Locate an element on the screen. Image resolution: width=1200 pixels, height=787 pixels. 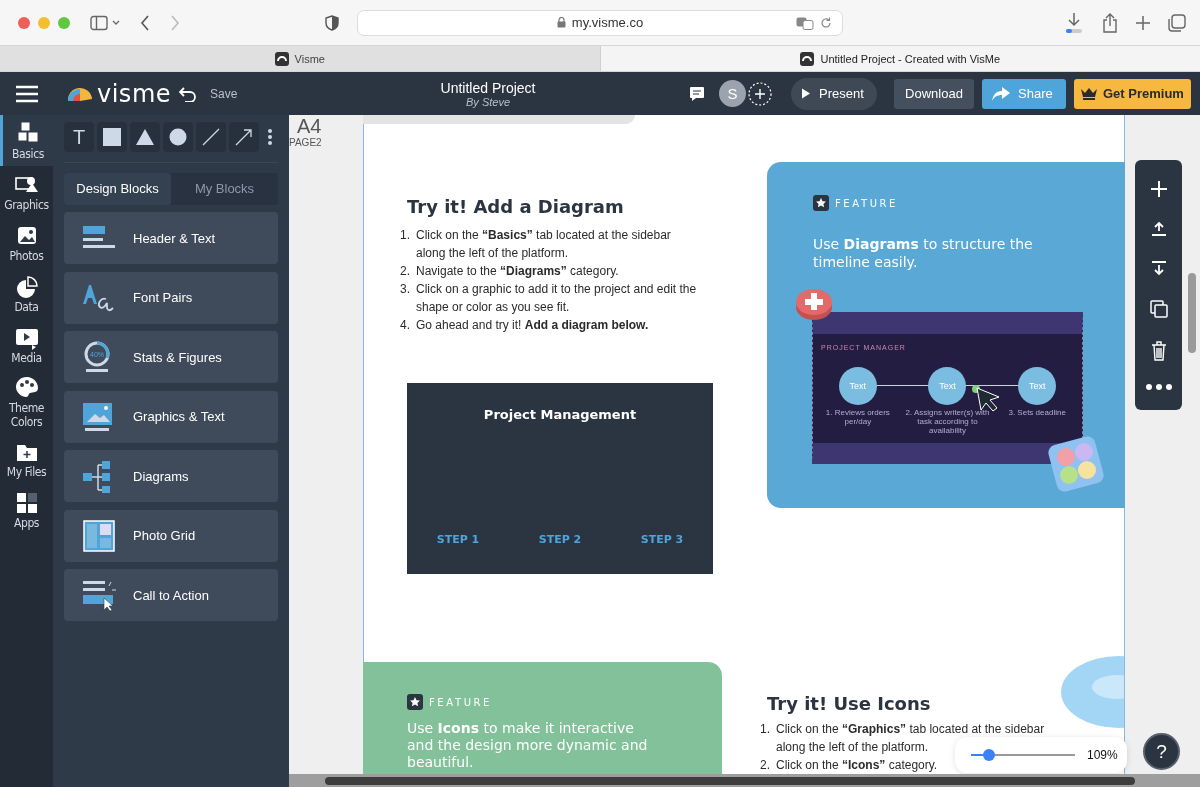
shield-icon is located at coordinates (332, 22).